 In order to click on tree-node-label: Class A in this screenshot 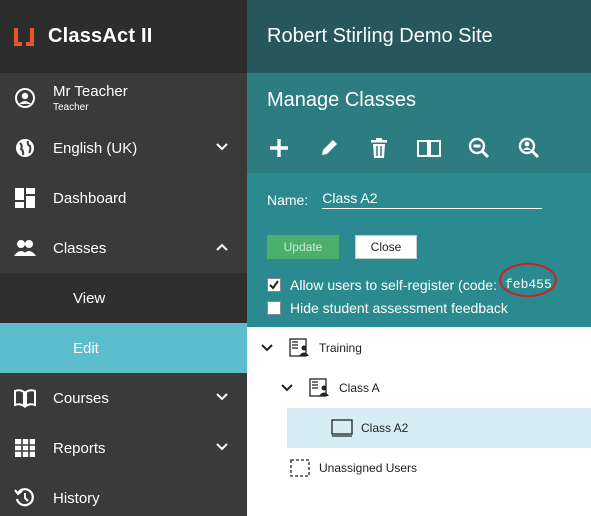, I will do `click(359, 388)`.